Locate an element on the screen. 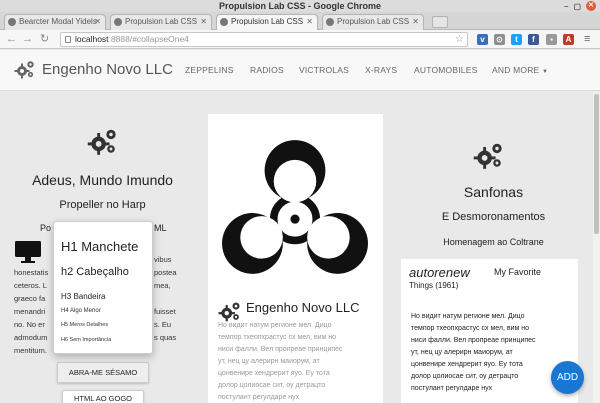 This screenshot has width=600, height=403. card-body-line: Ho видит натум регионе мел. Дицо is located at coordinates (275, 325).